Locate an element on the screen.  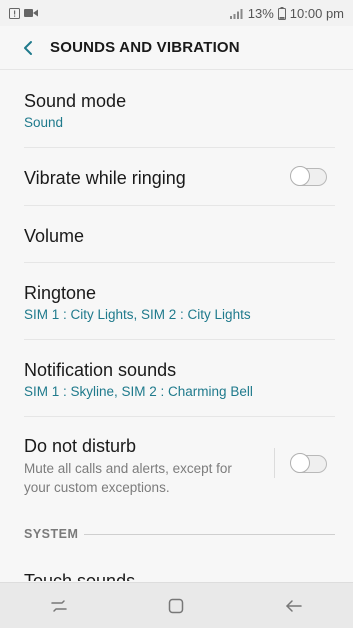
signal-icon is located at coordinates (236, 13).